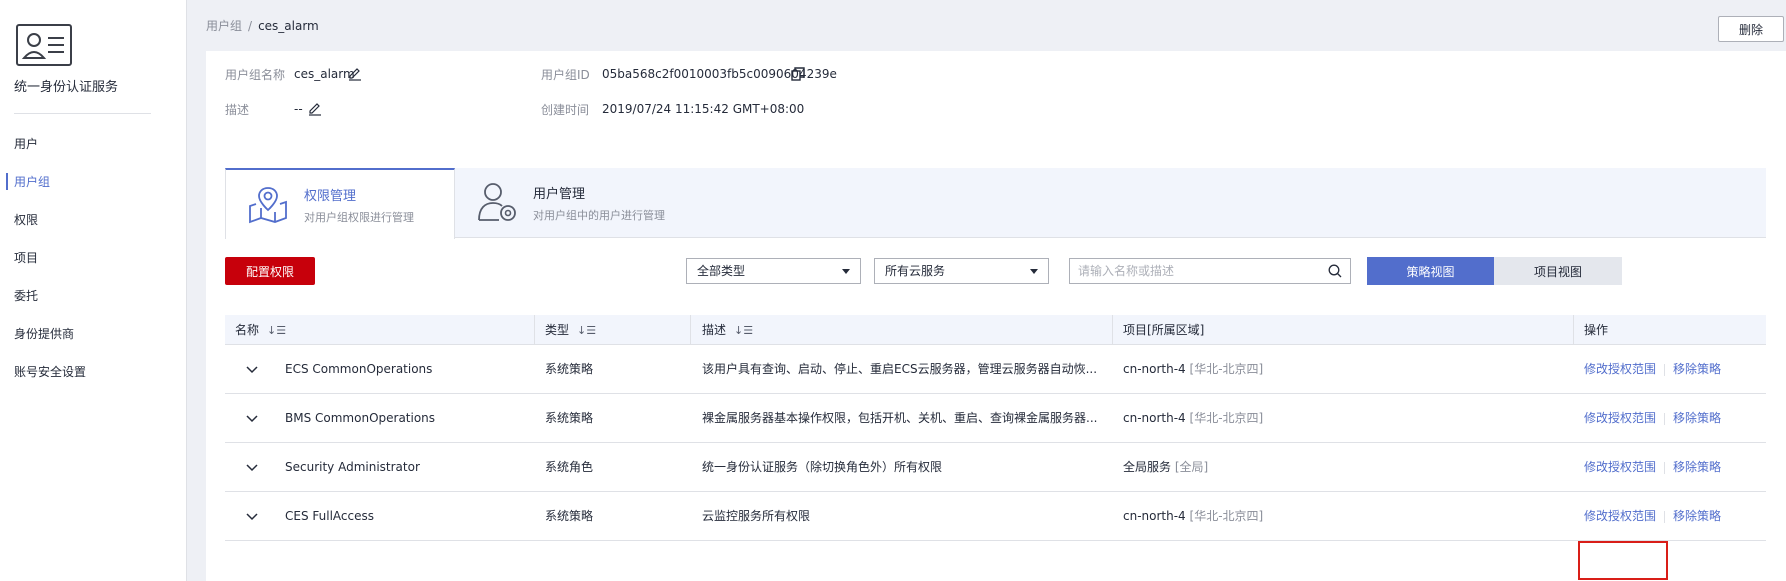 The width and height of the screenshot is (1786, 581). I want to click on identity-card-icon, so click(44, 45).